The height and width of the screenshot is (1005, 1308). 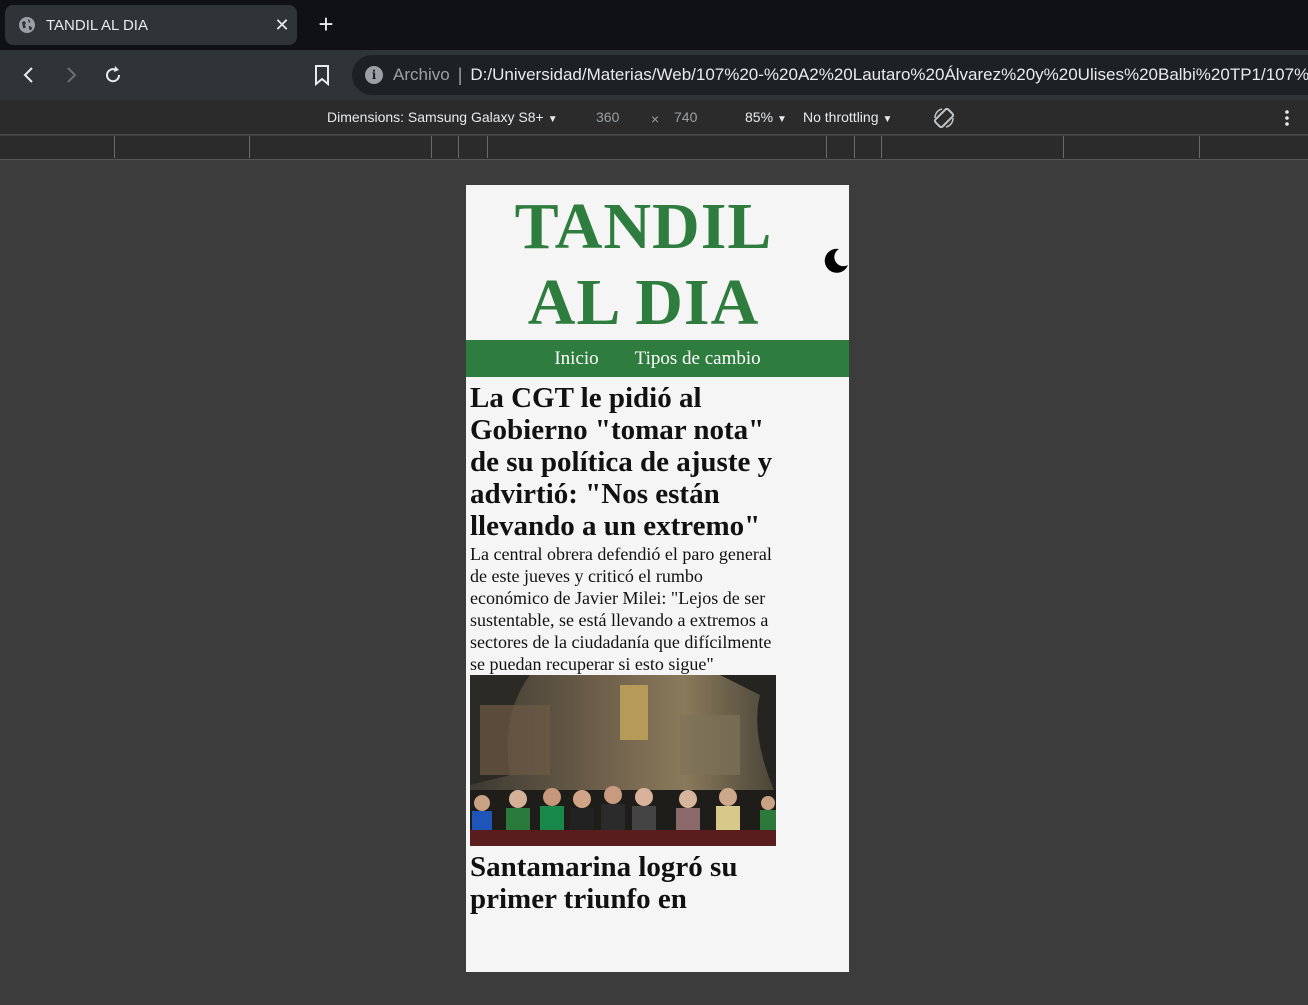 What do you see at coordinates (654, 148) in the screenshot?
I see `media-query-bar` at bounding box center [654, 148].